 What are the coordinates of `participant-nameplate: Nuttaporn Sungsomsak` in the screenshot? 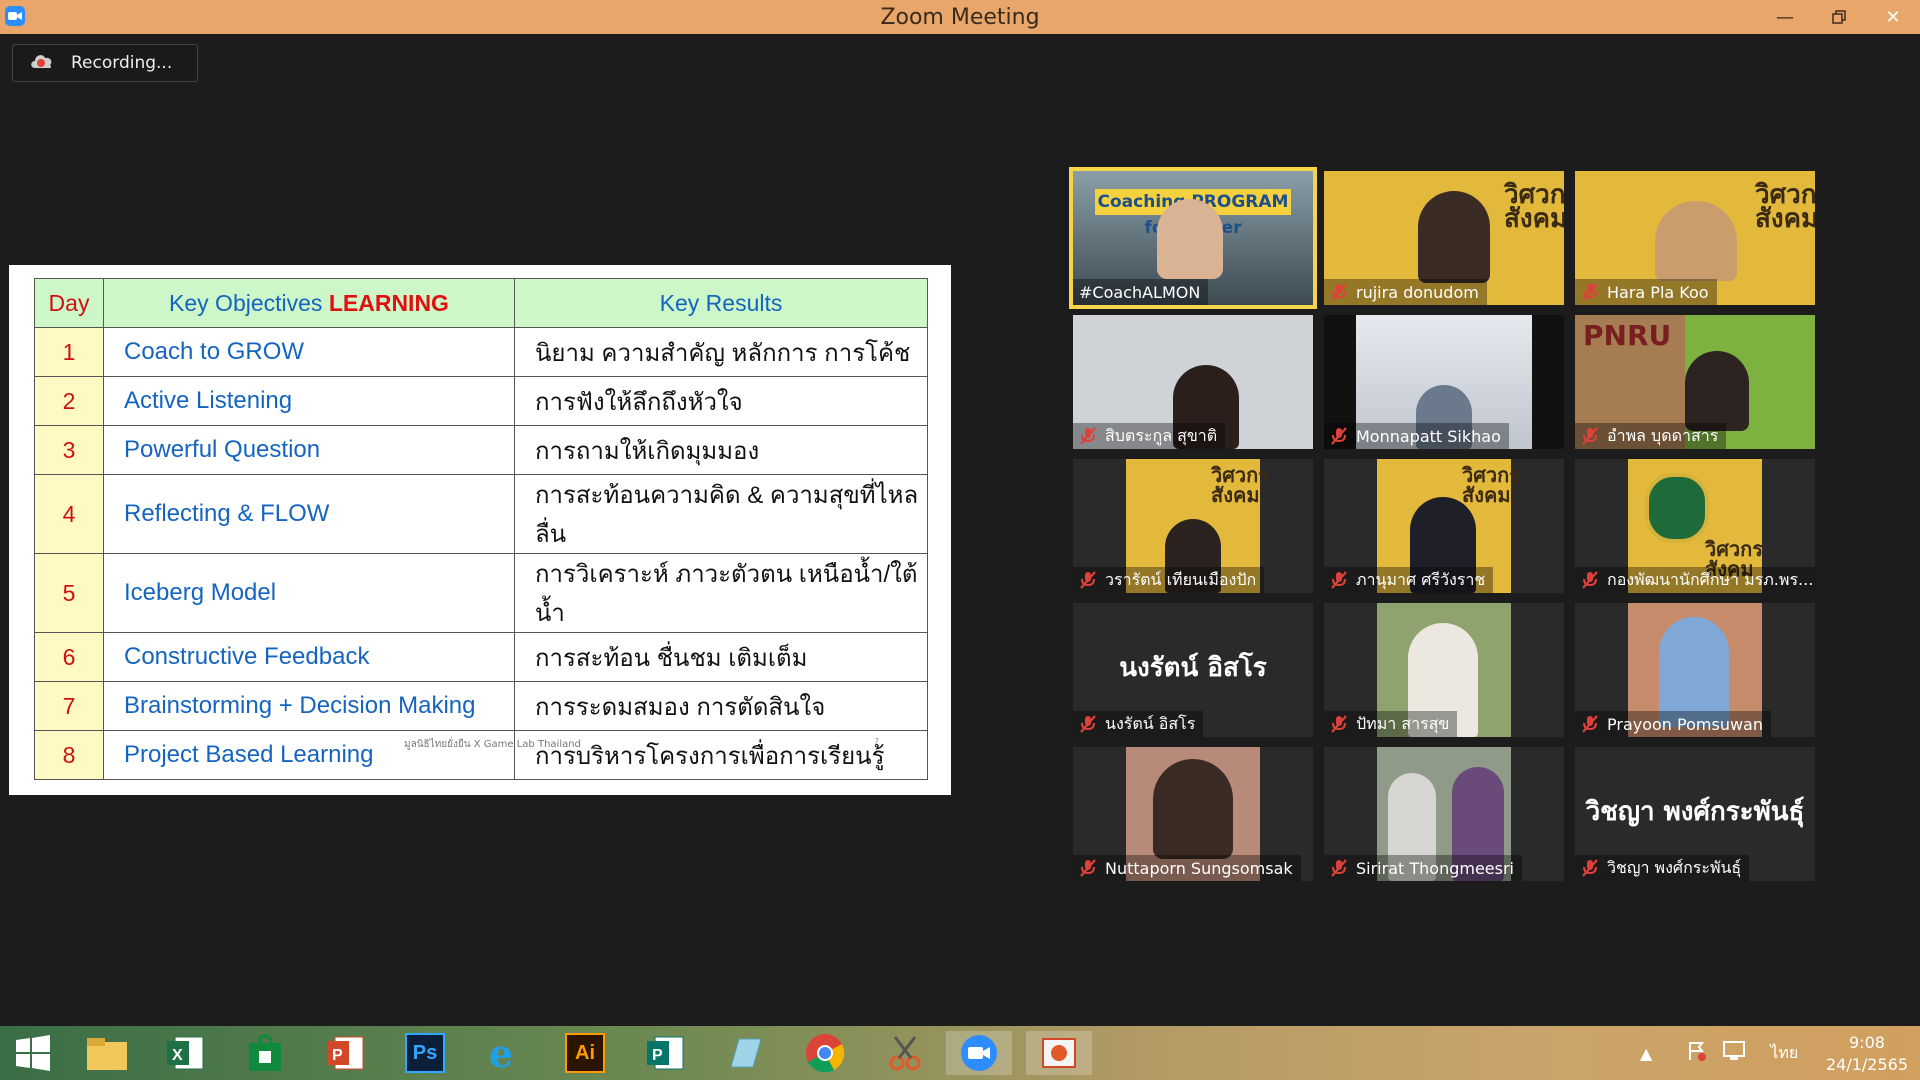 It's located at (1187, 868).